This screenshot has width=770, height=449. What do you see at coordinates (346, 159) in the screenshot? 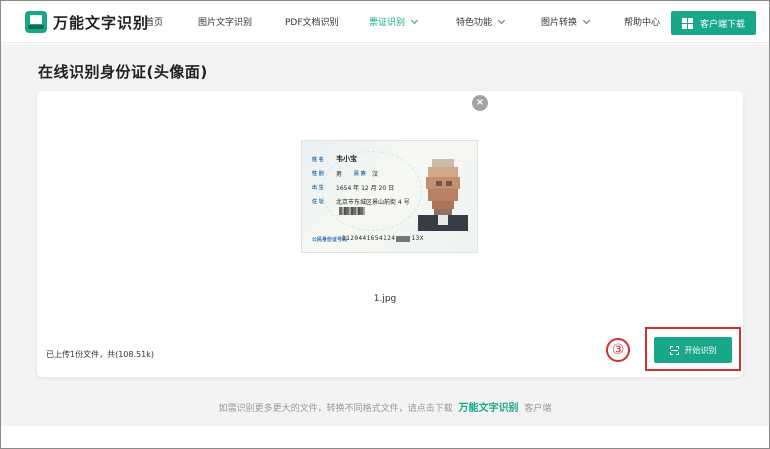
I see `field-name: 韦小宝` at bounding box center [346, 159].